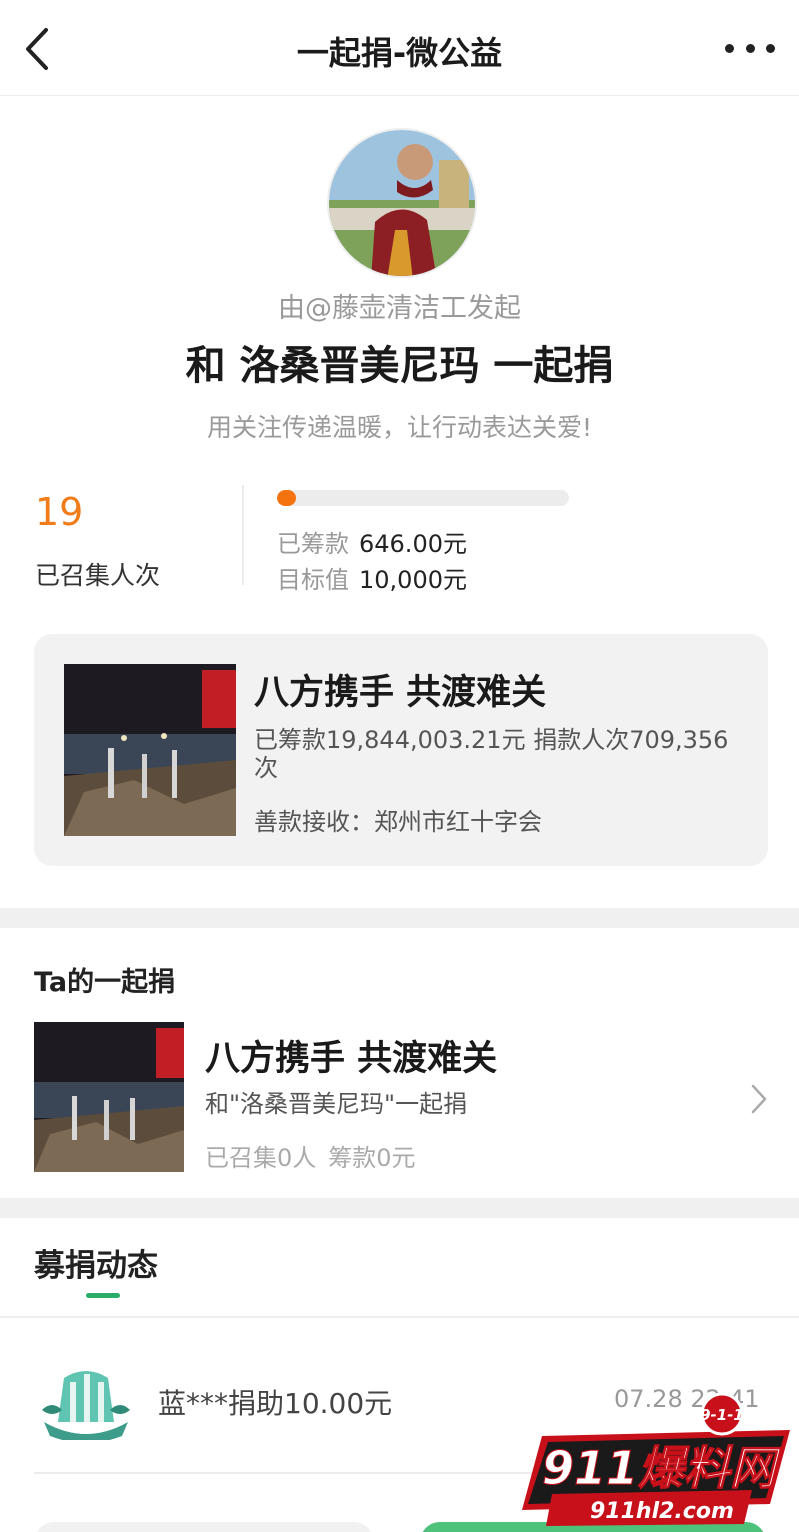  I want to click on donor-avatar, so click(86, 1401).